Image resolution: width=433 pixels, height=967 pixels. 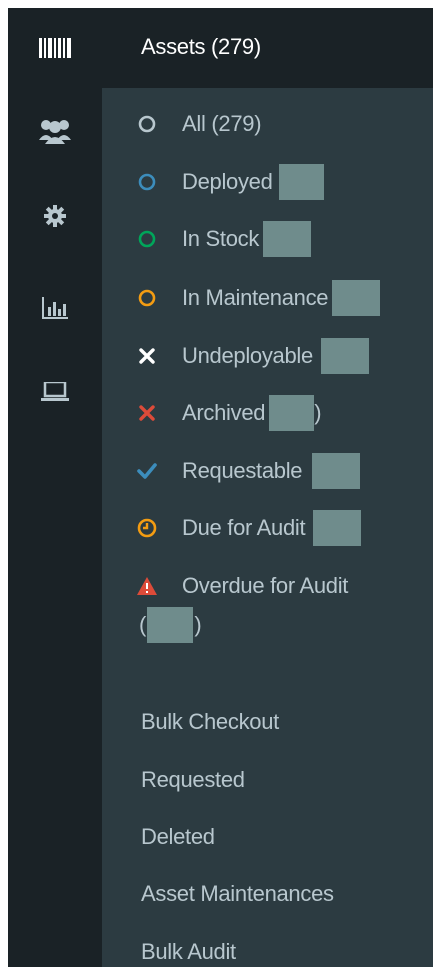 I want to click on bar-chart-icon, so click(x=55, y=308).